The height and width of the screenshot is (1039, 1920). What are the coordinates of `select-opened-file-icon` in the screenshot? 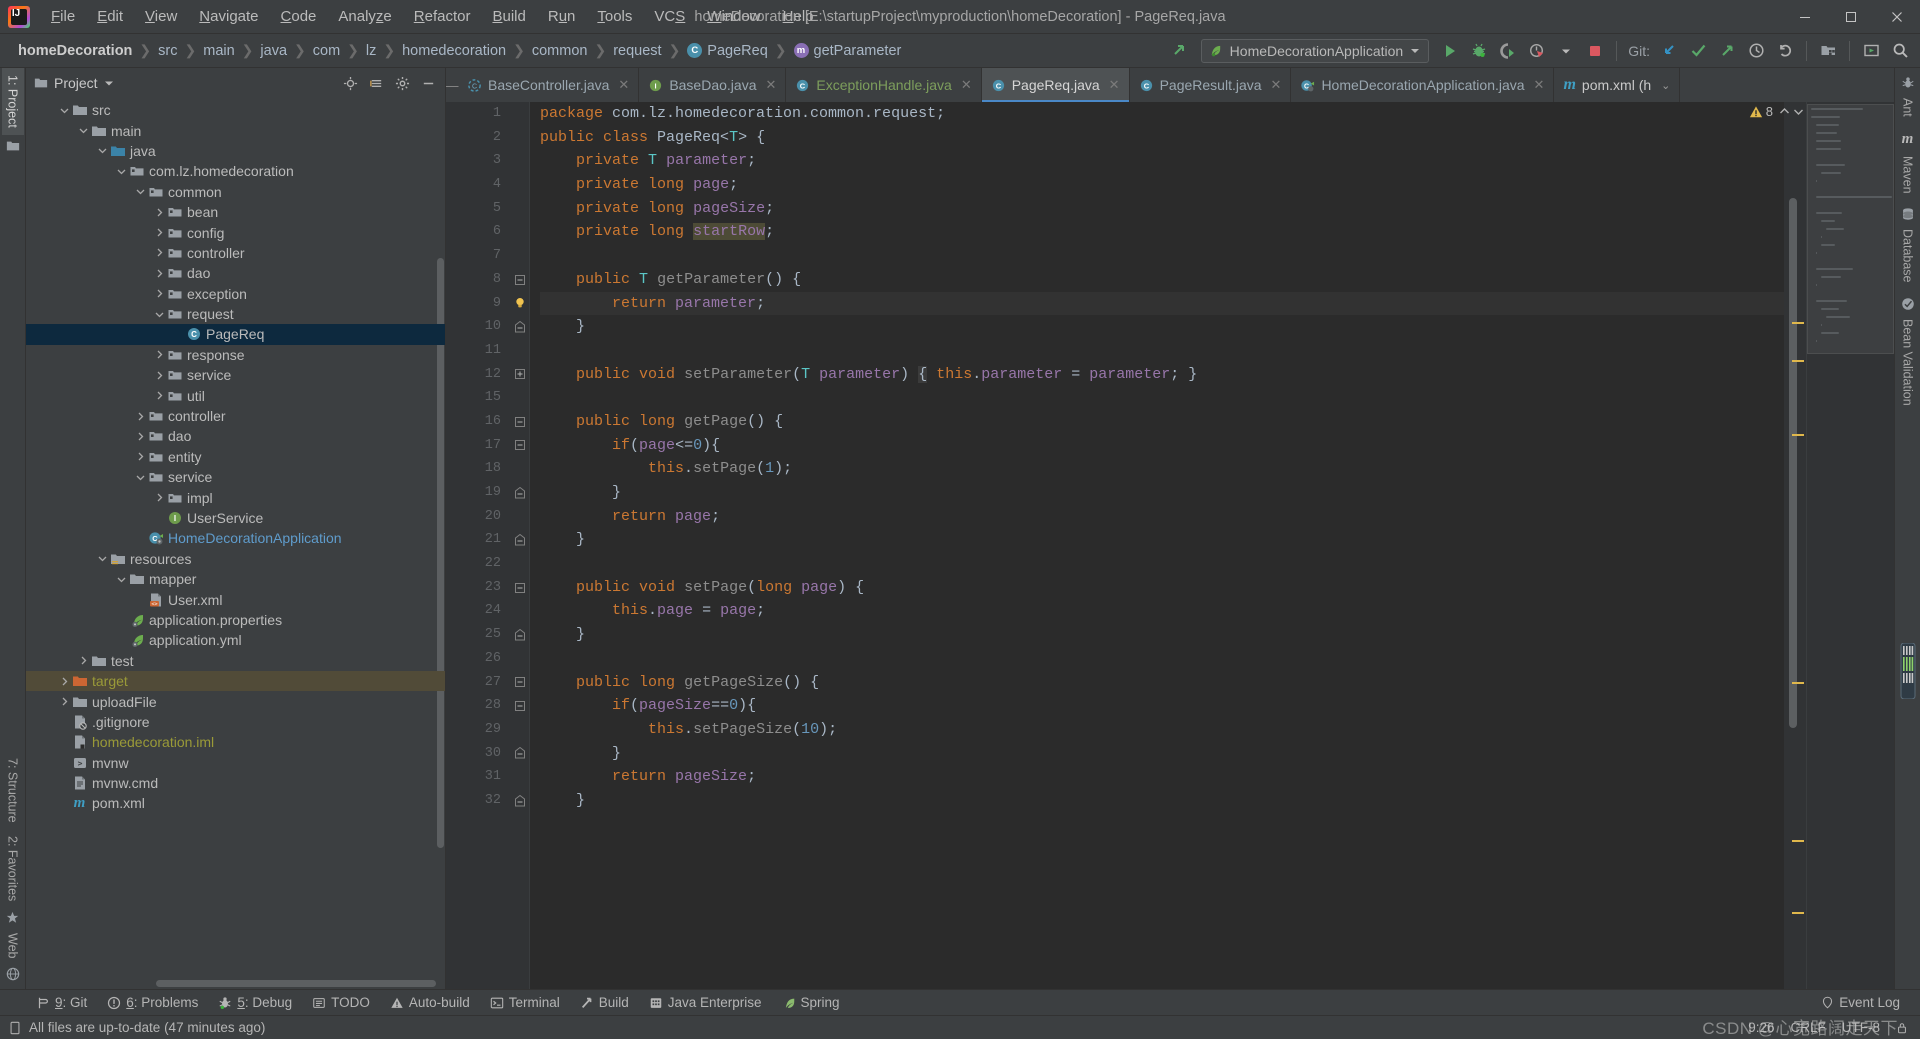 It's located at (1871, 51).